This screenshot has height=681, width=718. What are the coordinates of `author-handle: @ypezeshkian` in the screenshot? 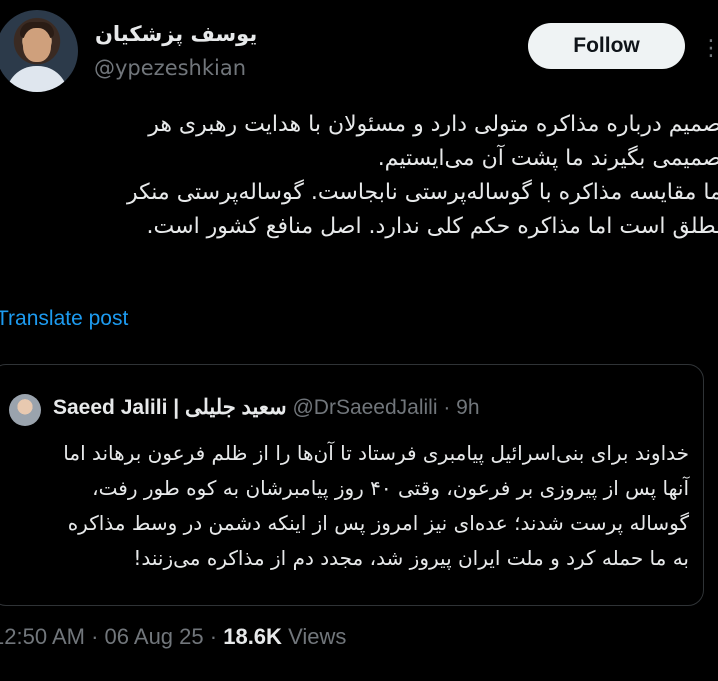 It's located at (170, 68).